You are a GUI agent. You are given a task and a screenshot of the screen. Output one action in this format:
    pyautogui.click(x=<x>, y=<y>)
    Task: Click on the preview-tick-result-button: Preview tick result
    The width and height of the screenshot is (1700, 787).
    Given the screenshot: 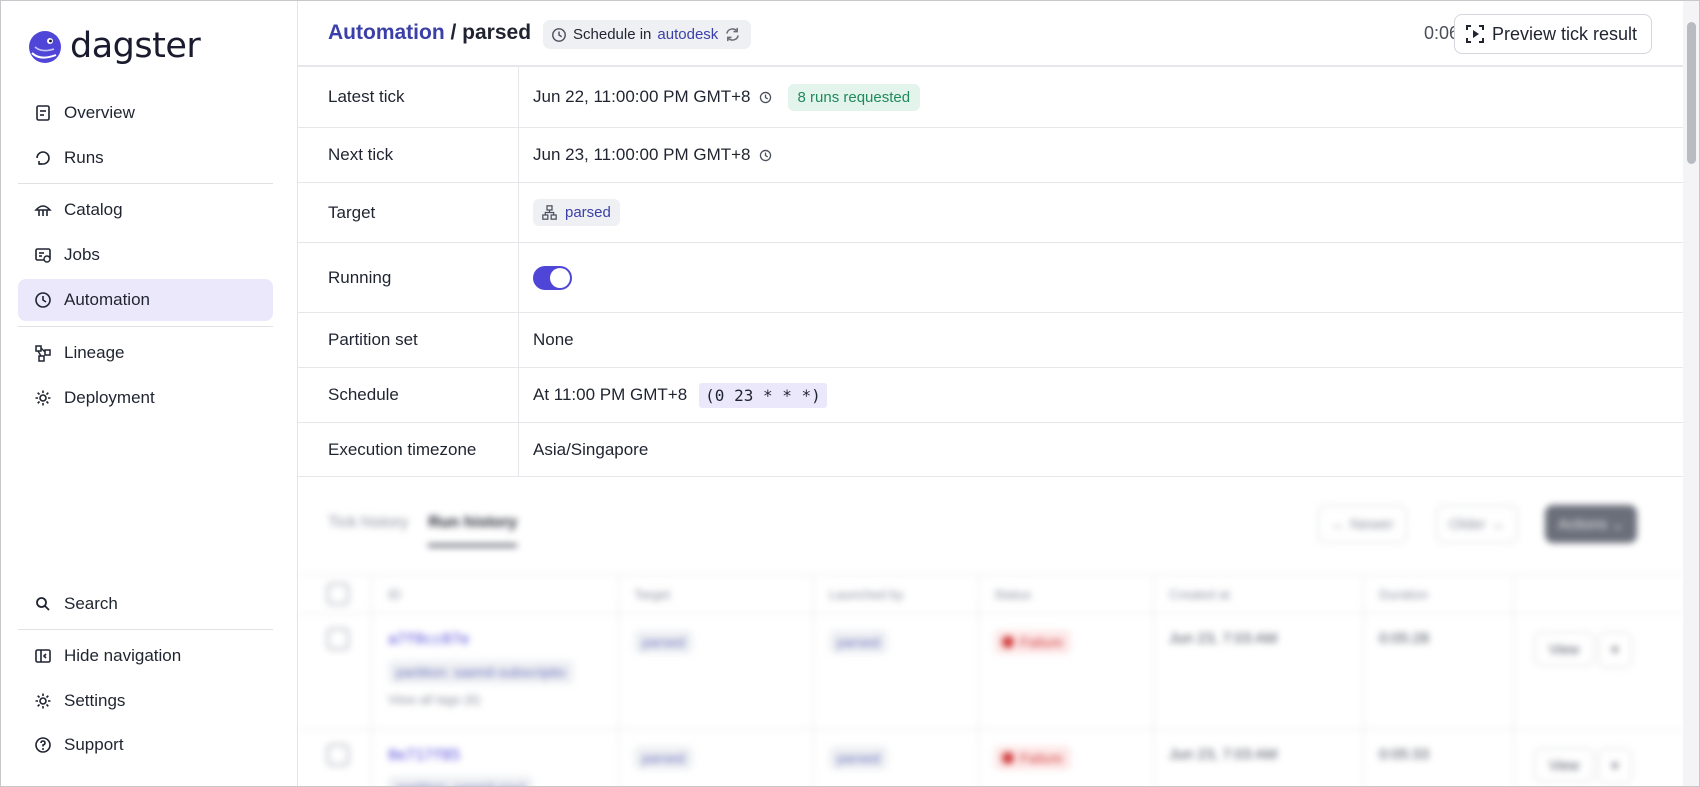 What is the action you would take?
    pyautogui.click(x=1552, y=34)
    